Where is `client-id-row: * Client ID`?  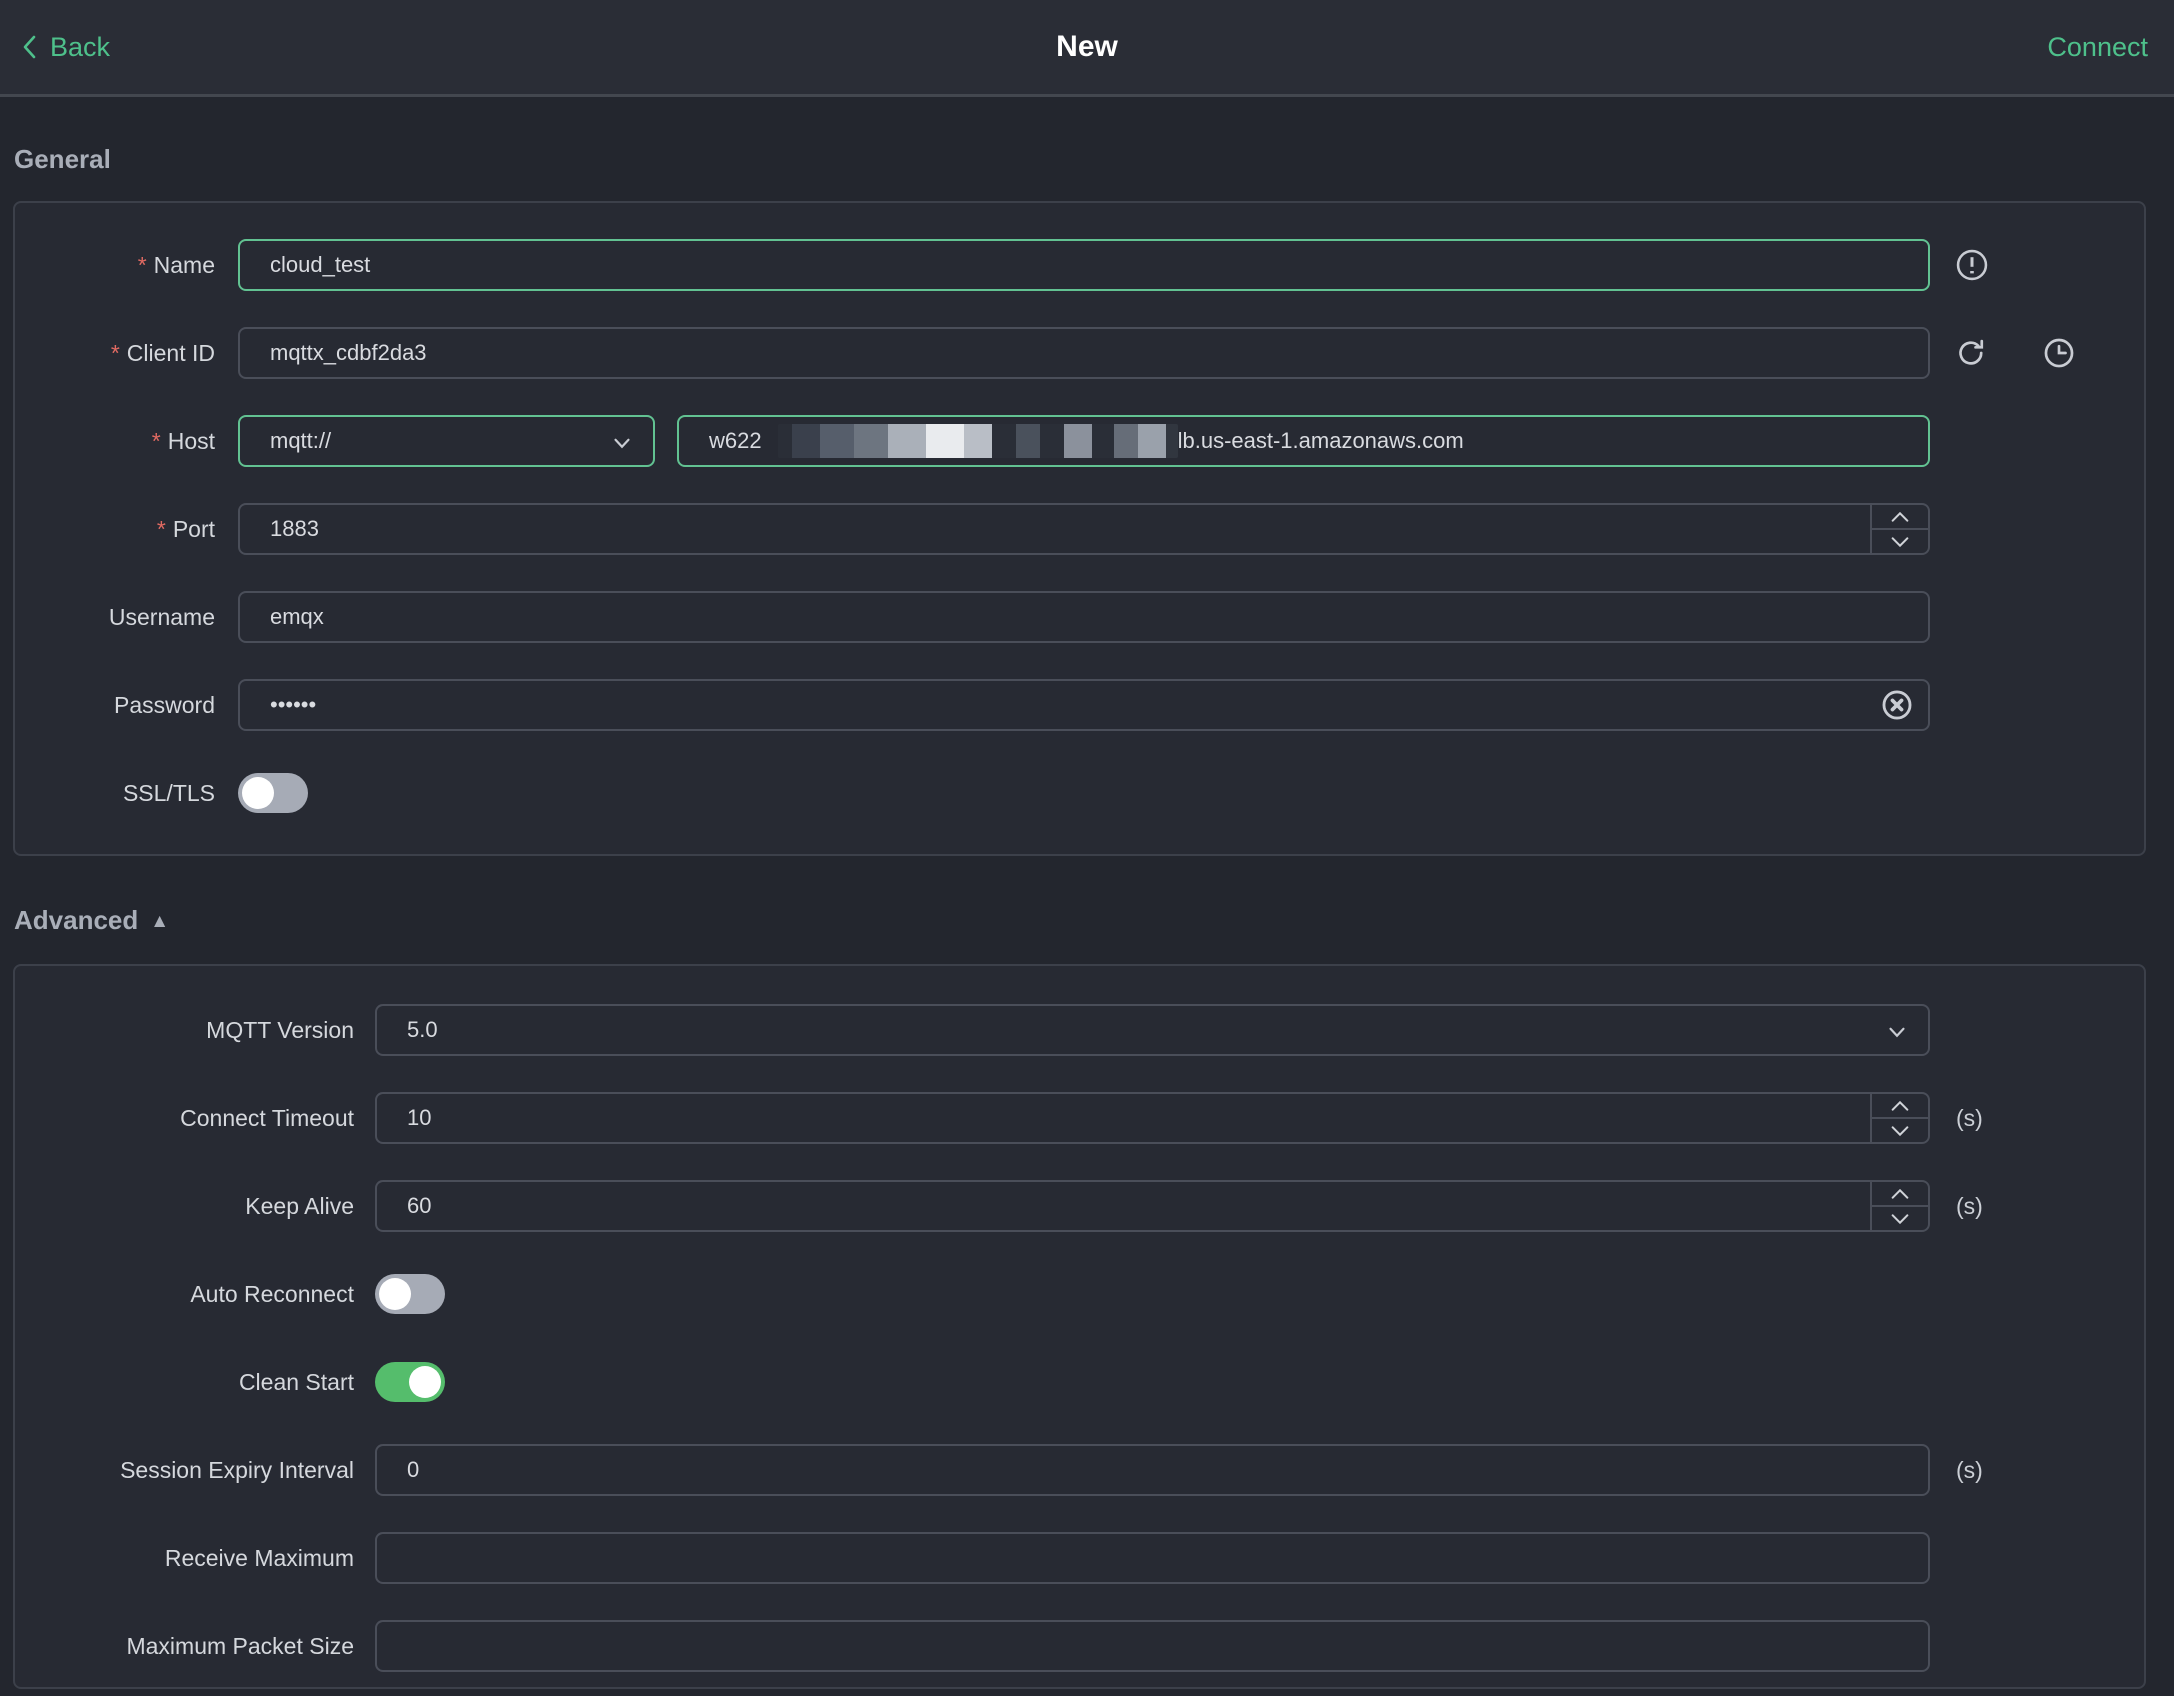
client-id-row: * Client ID is located at coordinates (1079, 353).